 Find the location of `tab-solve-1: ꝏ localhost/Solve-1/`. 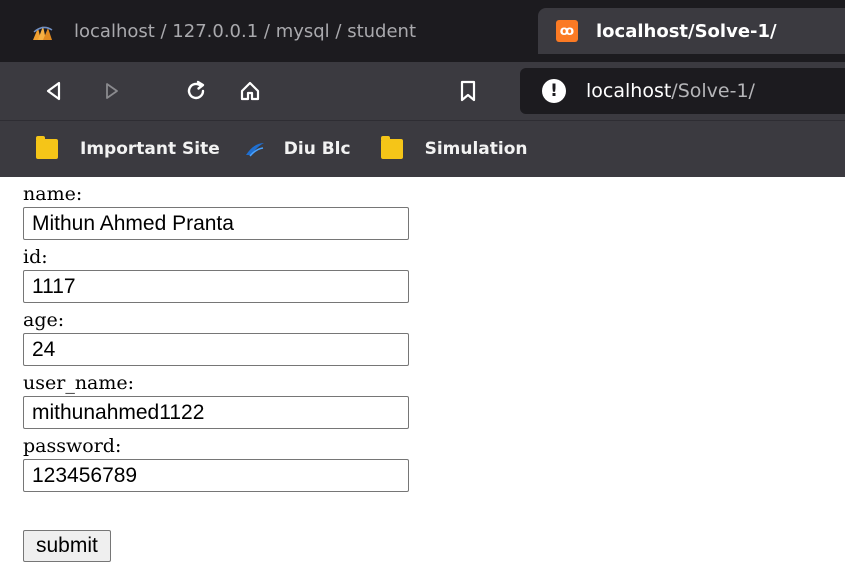

tab-solve-1: ꝏ localhost/Solve-1/ is located at coordinates (691, 31).